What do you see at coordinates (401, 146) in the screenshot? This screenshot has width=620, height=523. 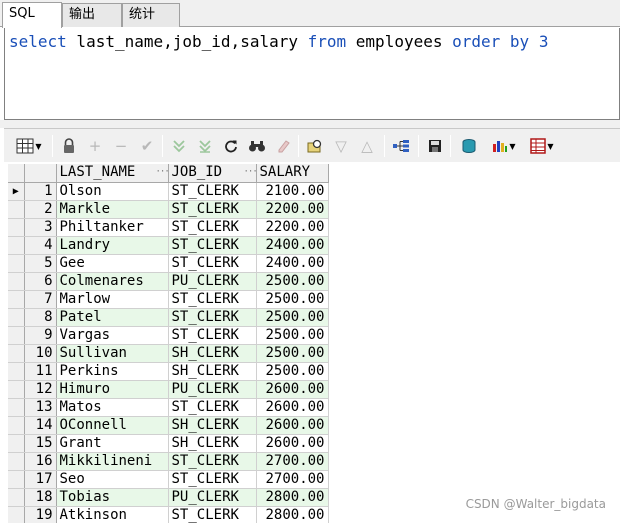 I see `tree-icon` at bounding box center [401, 146].